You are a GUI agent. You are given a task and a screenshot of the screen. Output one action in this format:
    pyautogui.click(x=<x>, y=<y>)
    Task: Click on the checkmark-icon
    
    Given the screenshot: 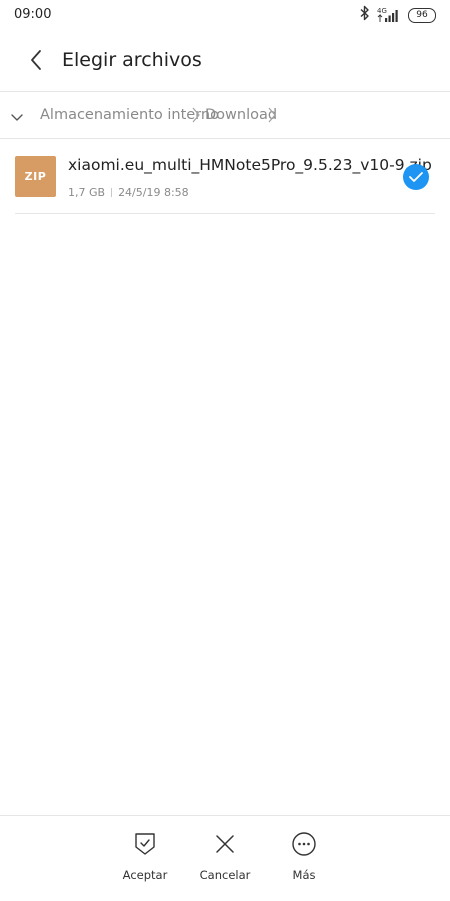 What is the action you would take?
    pyautogui.click(x=416, y=177)
    